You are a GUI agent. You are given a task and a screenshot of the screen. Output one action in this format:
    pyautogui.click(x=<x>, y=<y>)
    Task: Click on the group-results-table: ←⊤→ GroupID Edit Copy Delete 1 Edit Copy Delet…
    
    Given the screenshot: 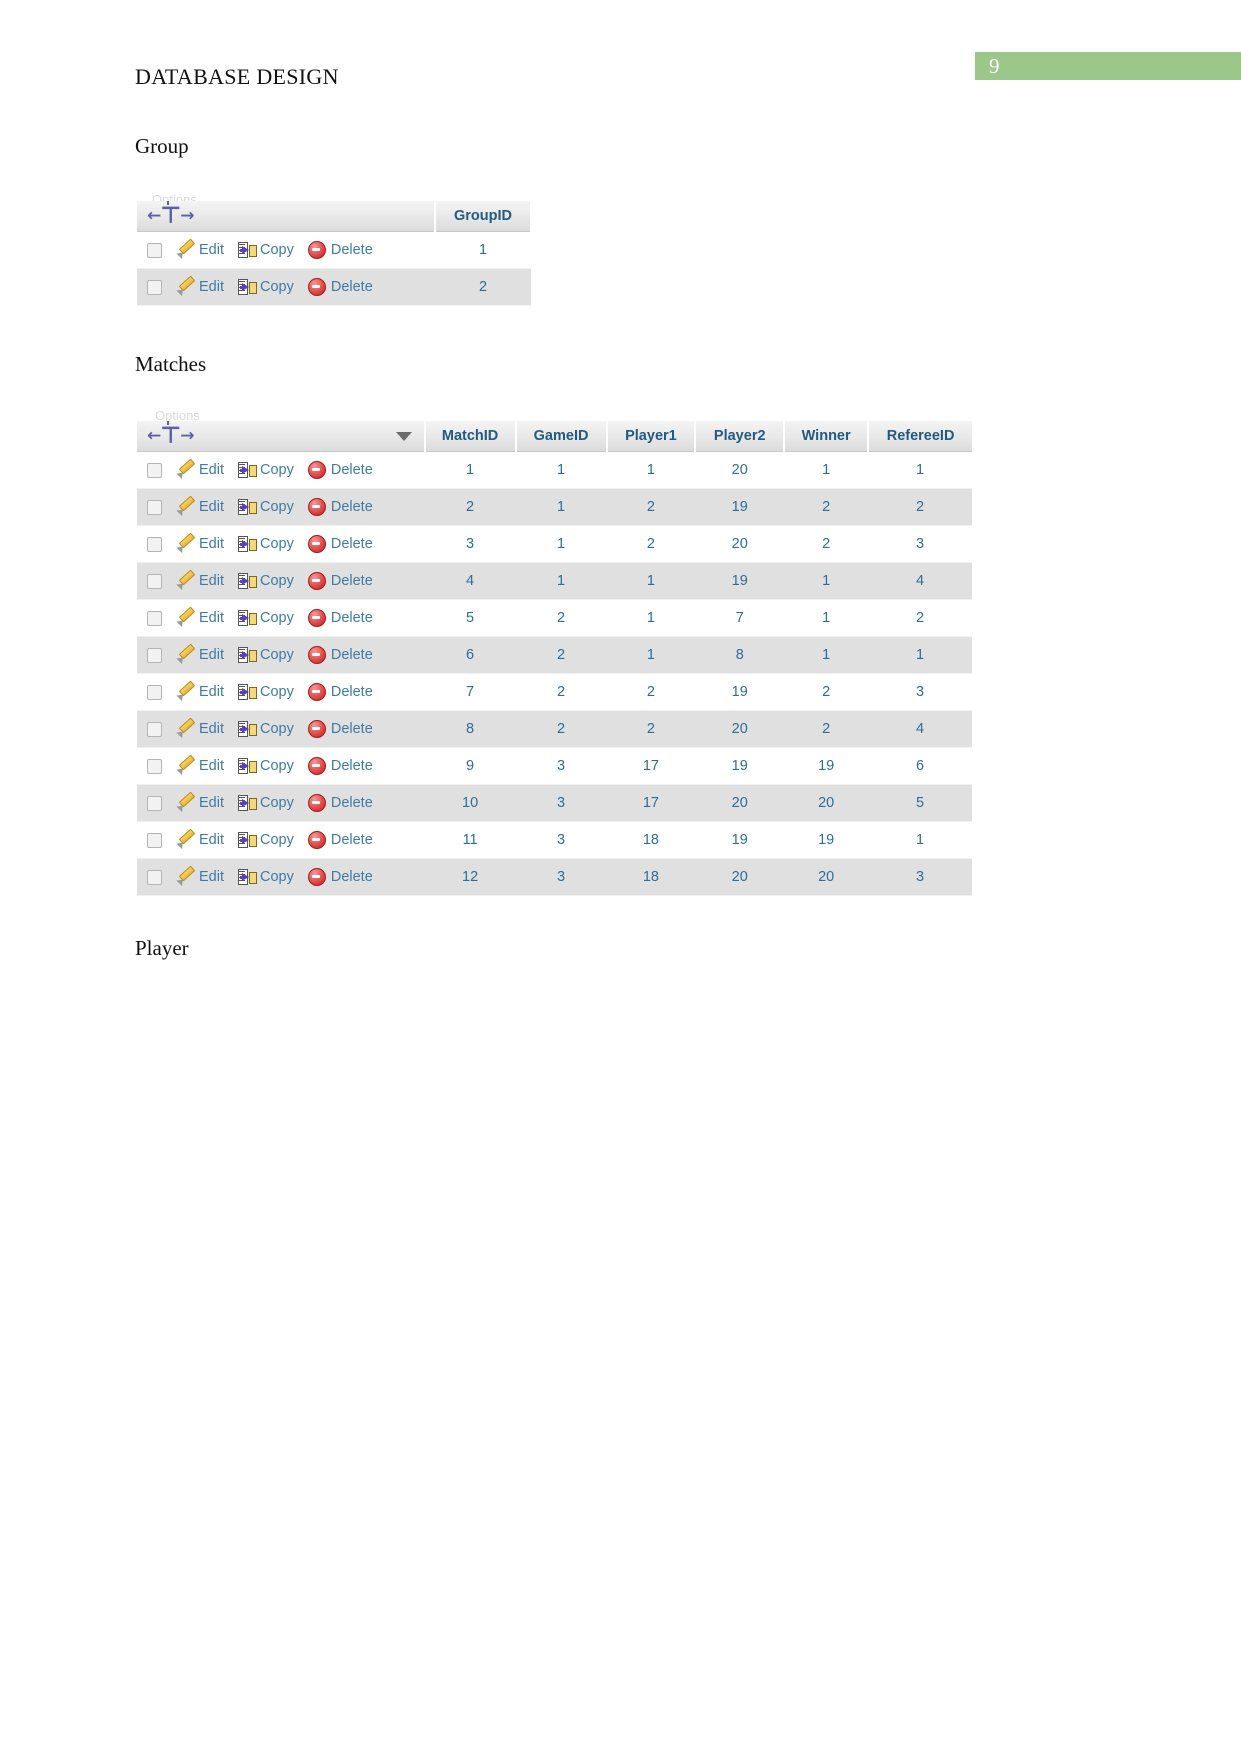 What is the action you would take?
    pyautogui.click(x=335, y=253)
    